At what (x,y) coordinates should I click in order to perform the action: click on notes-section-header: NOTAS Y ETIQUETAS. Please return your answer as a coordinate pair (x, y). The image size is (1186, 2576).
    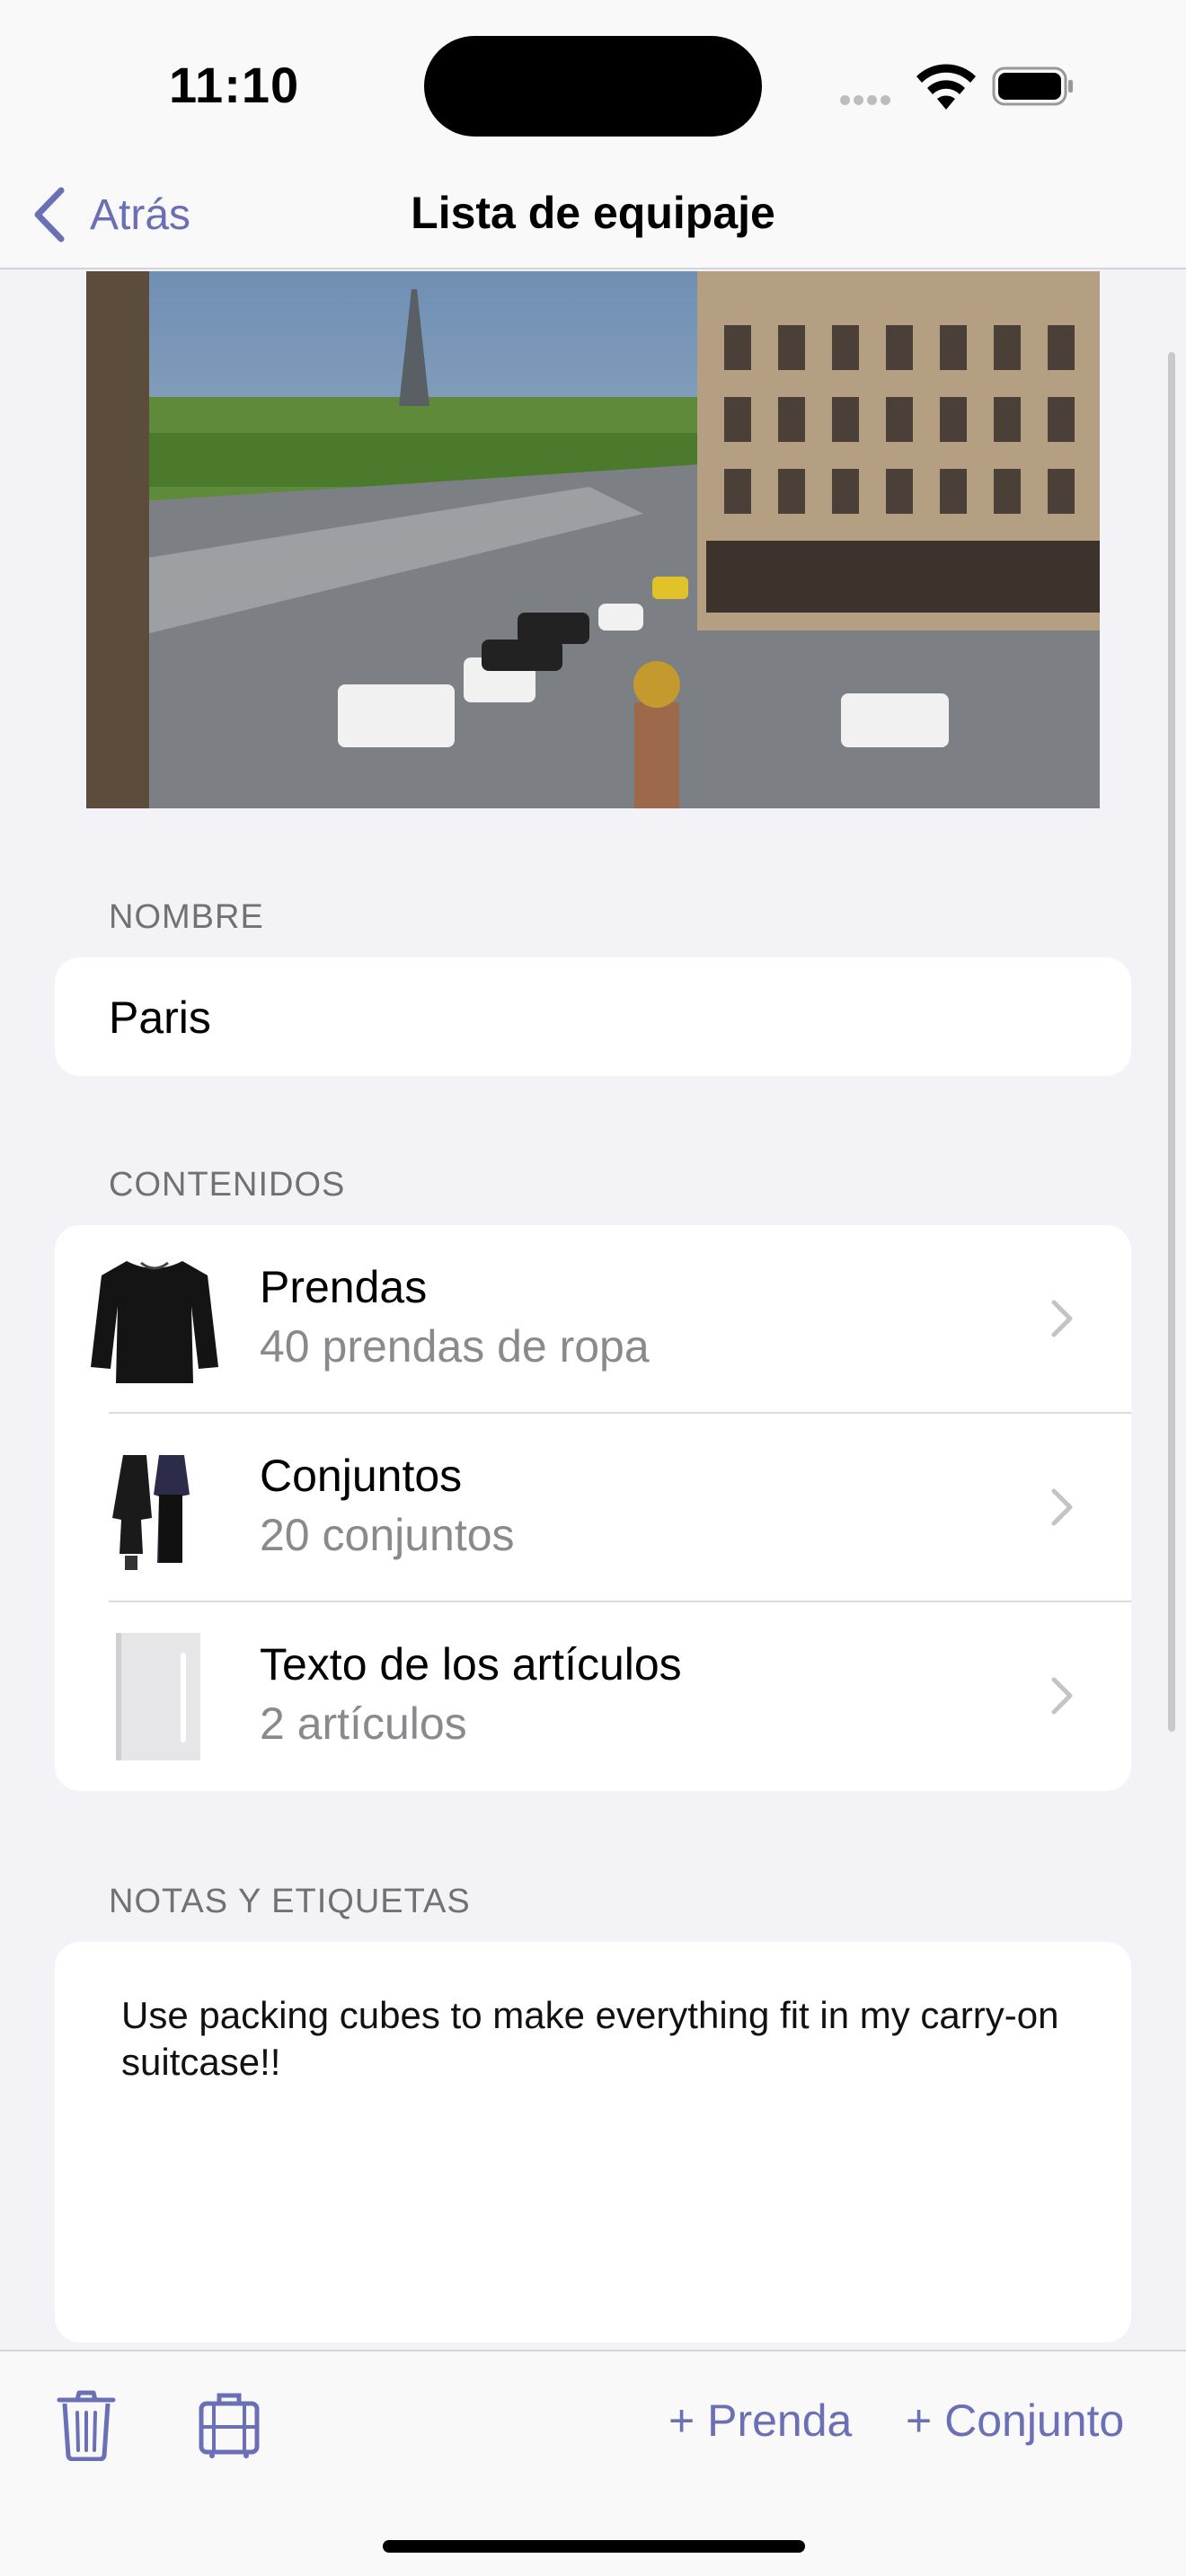
    Looking at the image, I should click on (290, 1901).